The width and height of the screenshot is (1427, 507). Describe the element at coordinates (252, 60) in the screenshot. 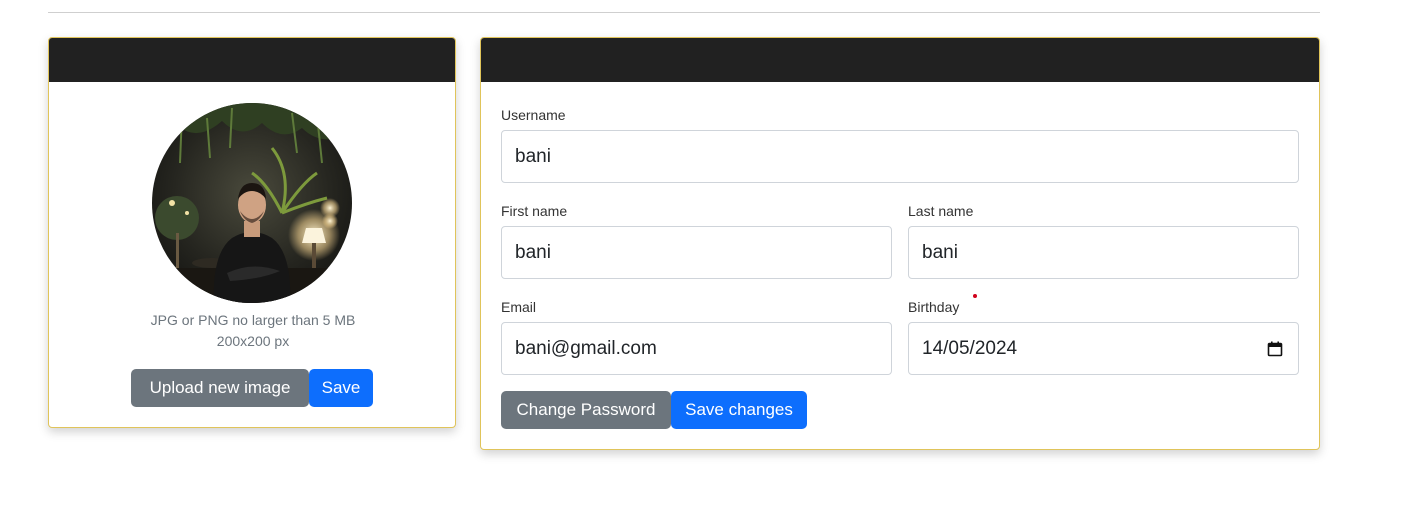

I see `profile-picture-card-header` at that location.